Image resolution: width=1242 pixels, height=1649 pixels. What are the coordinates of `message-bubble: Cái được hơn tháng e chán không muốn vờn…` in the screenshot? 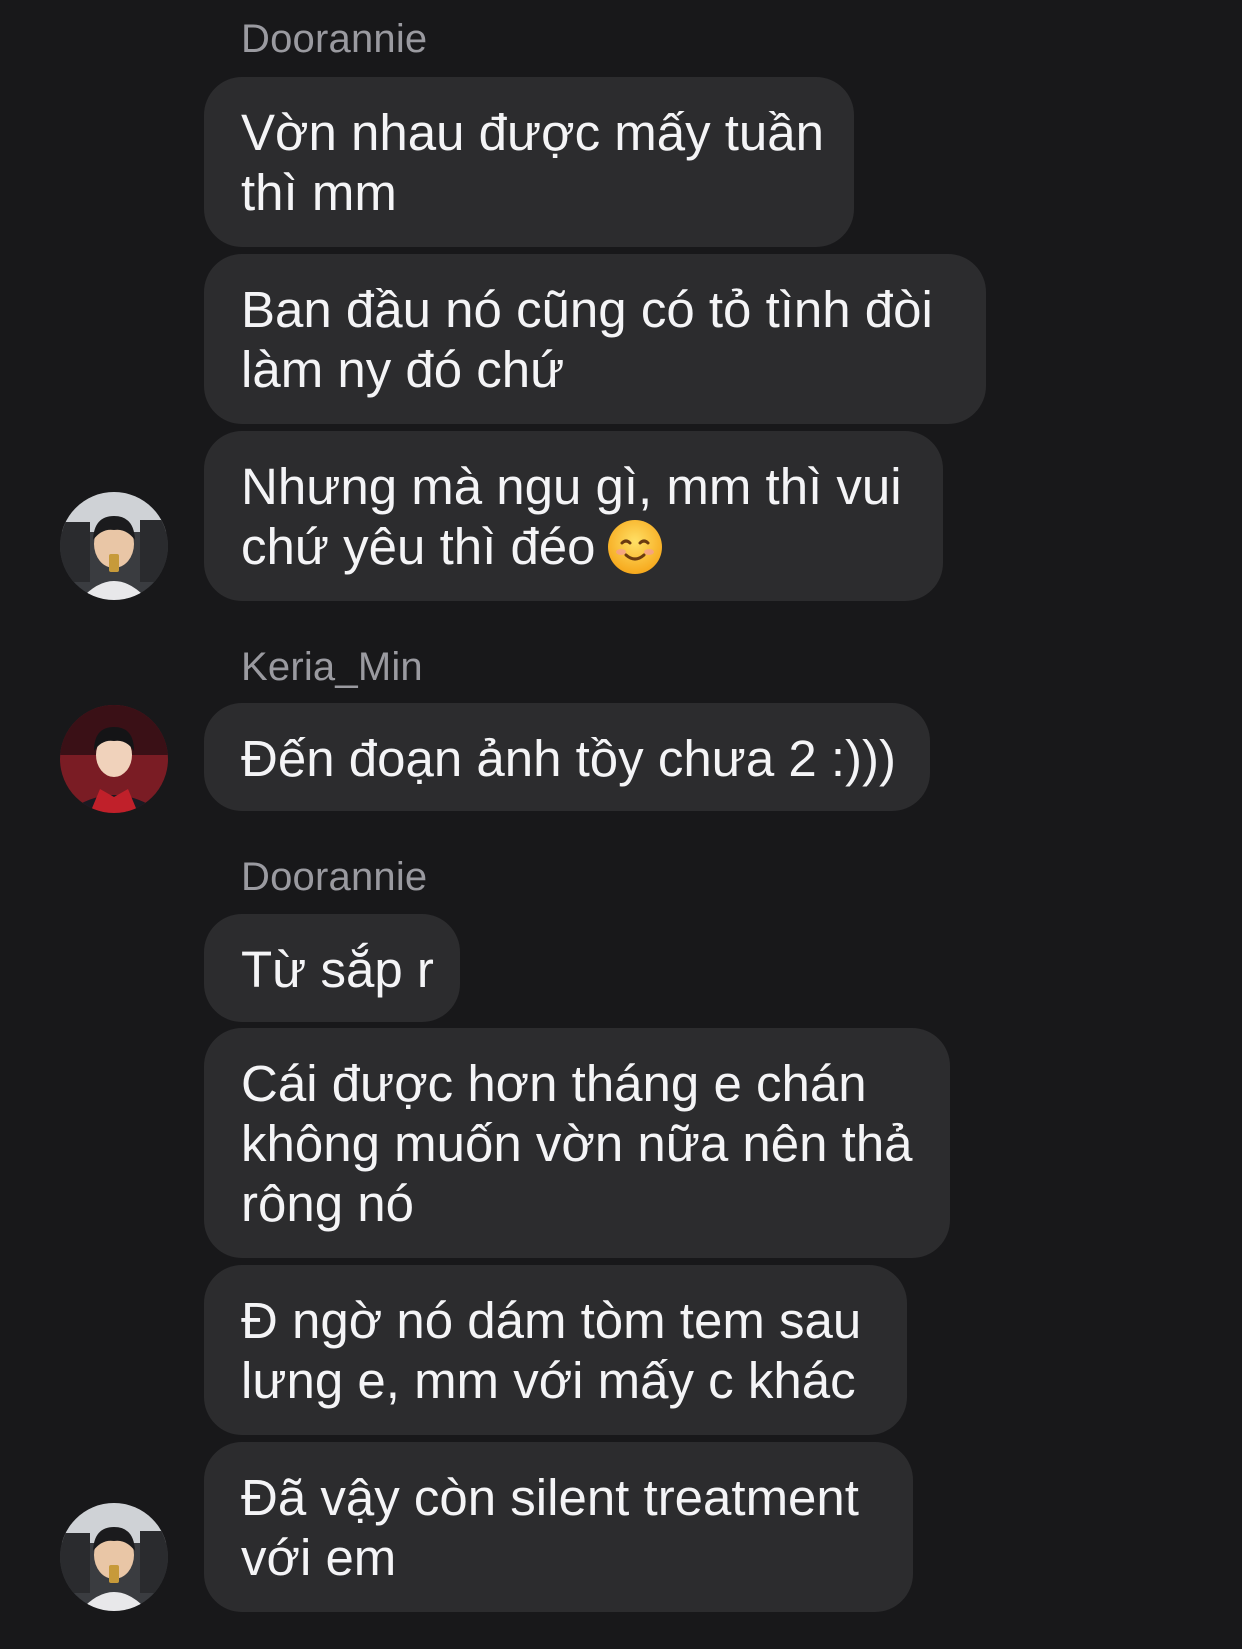 It's located at (577, 1143).